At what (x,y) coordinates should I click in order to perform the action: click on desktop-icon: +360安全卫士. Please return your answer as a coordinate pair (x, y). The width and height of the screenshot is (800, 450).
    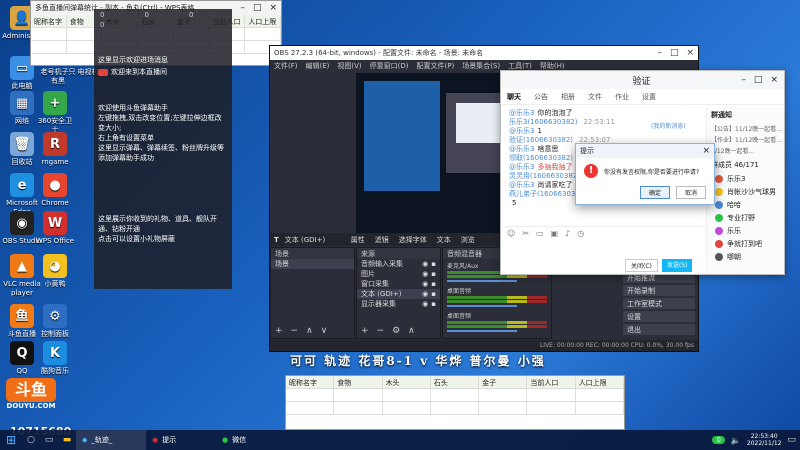
    Looking at the image, I should click on (55, 113).